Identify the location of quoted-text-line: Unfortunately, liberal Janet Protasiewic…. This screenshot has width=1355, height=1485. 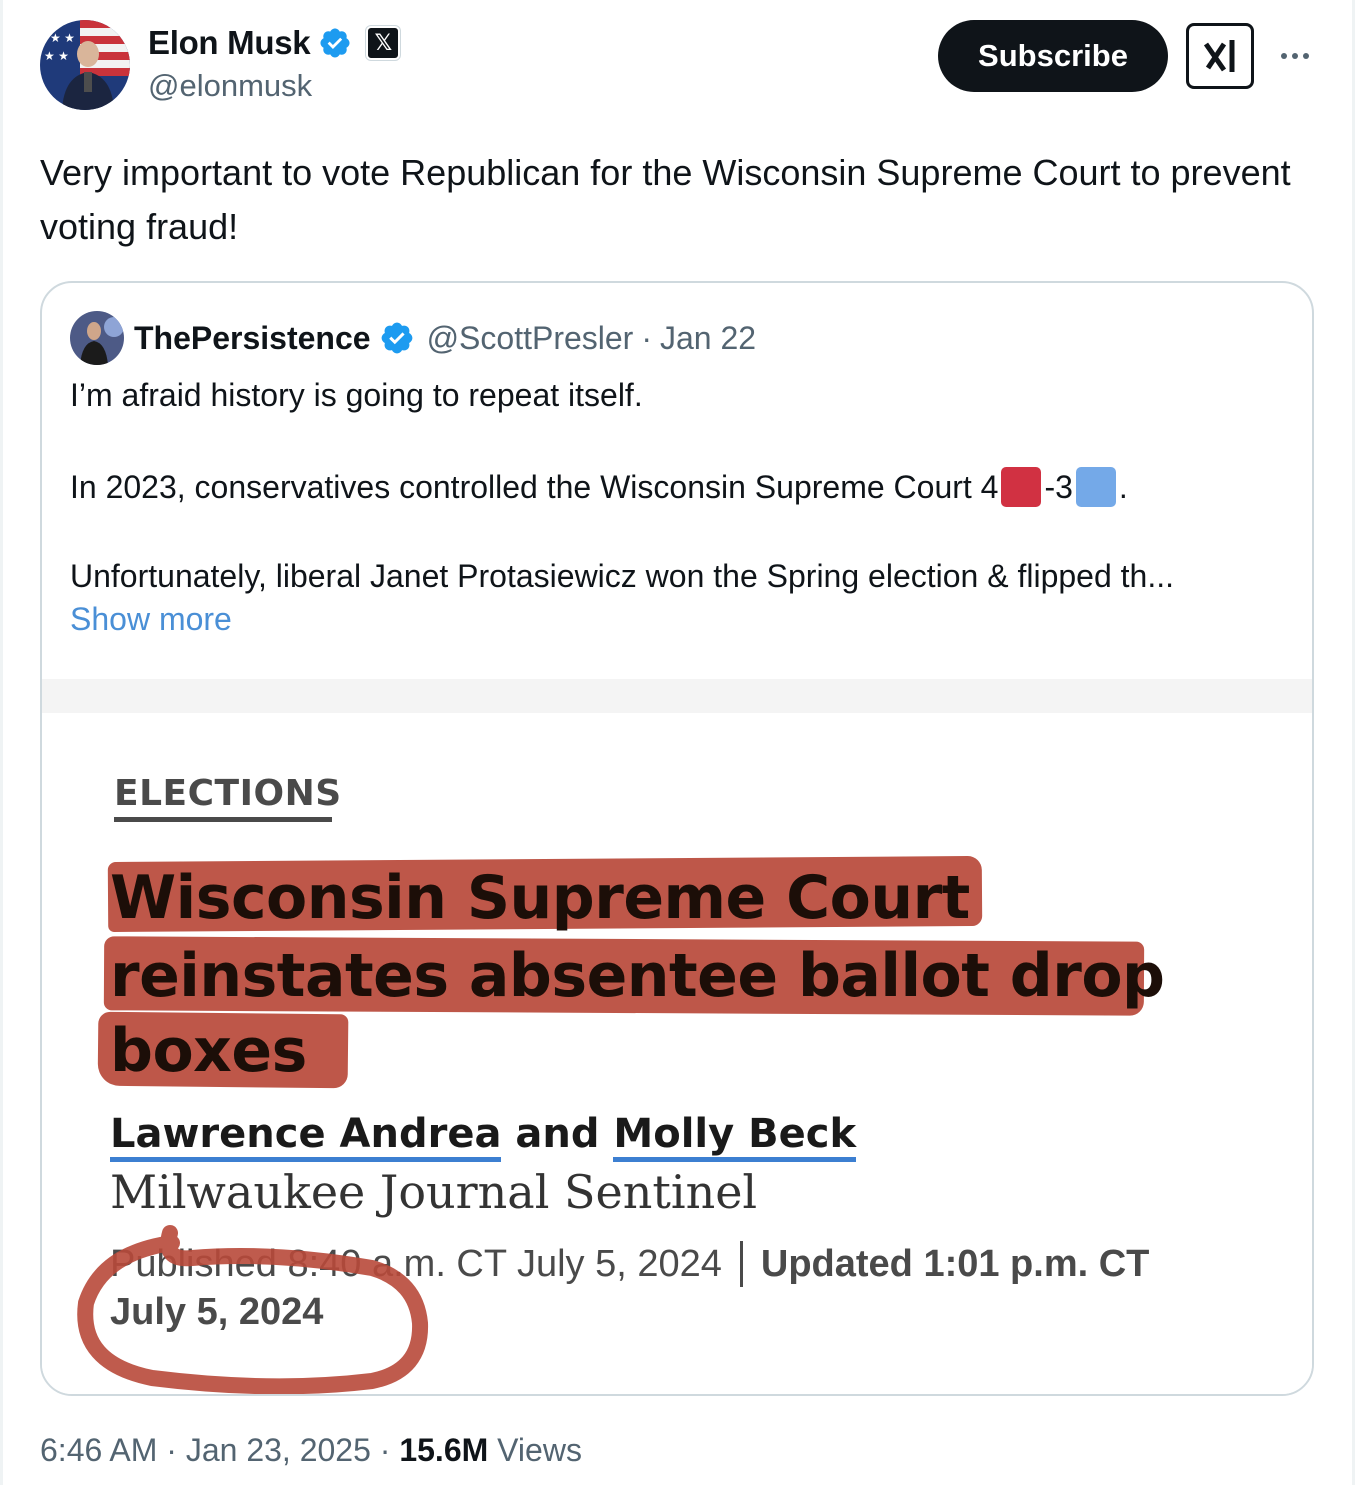
(622, 576).